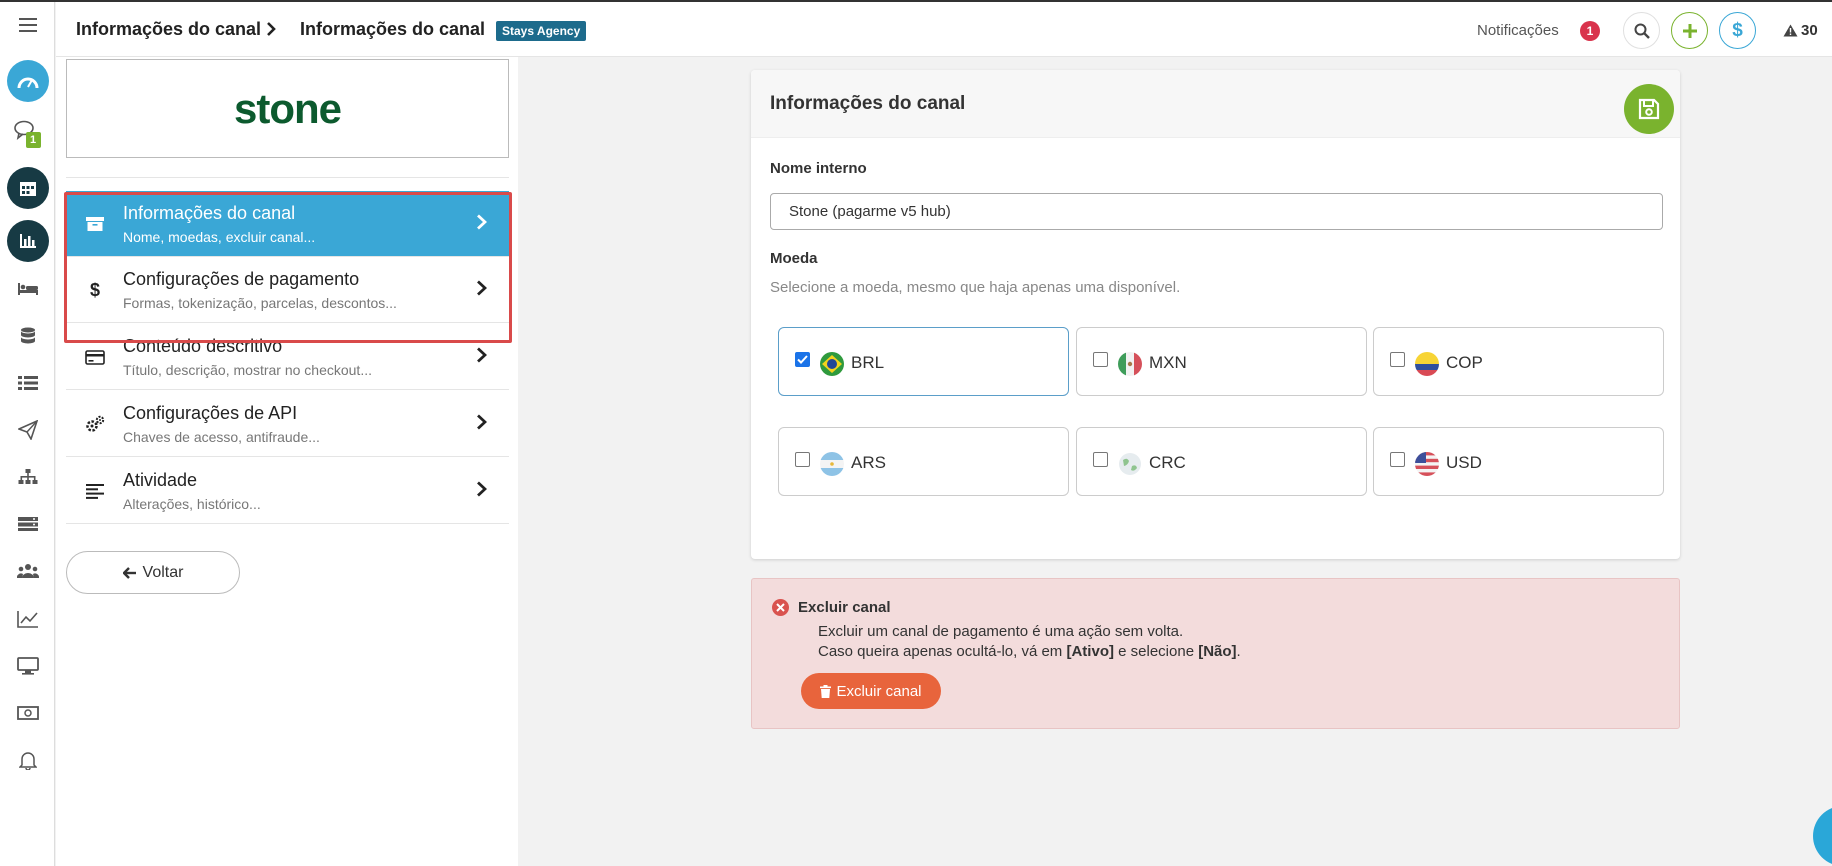 This screenshot has height=866, width=1832. Describe the element at coordinates (1464, 462) in the screenshot. I see `currency-code: USD` at that location.